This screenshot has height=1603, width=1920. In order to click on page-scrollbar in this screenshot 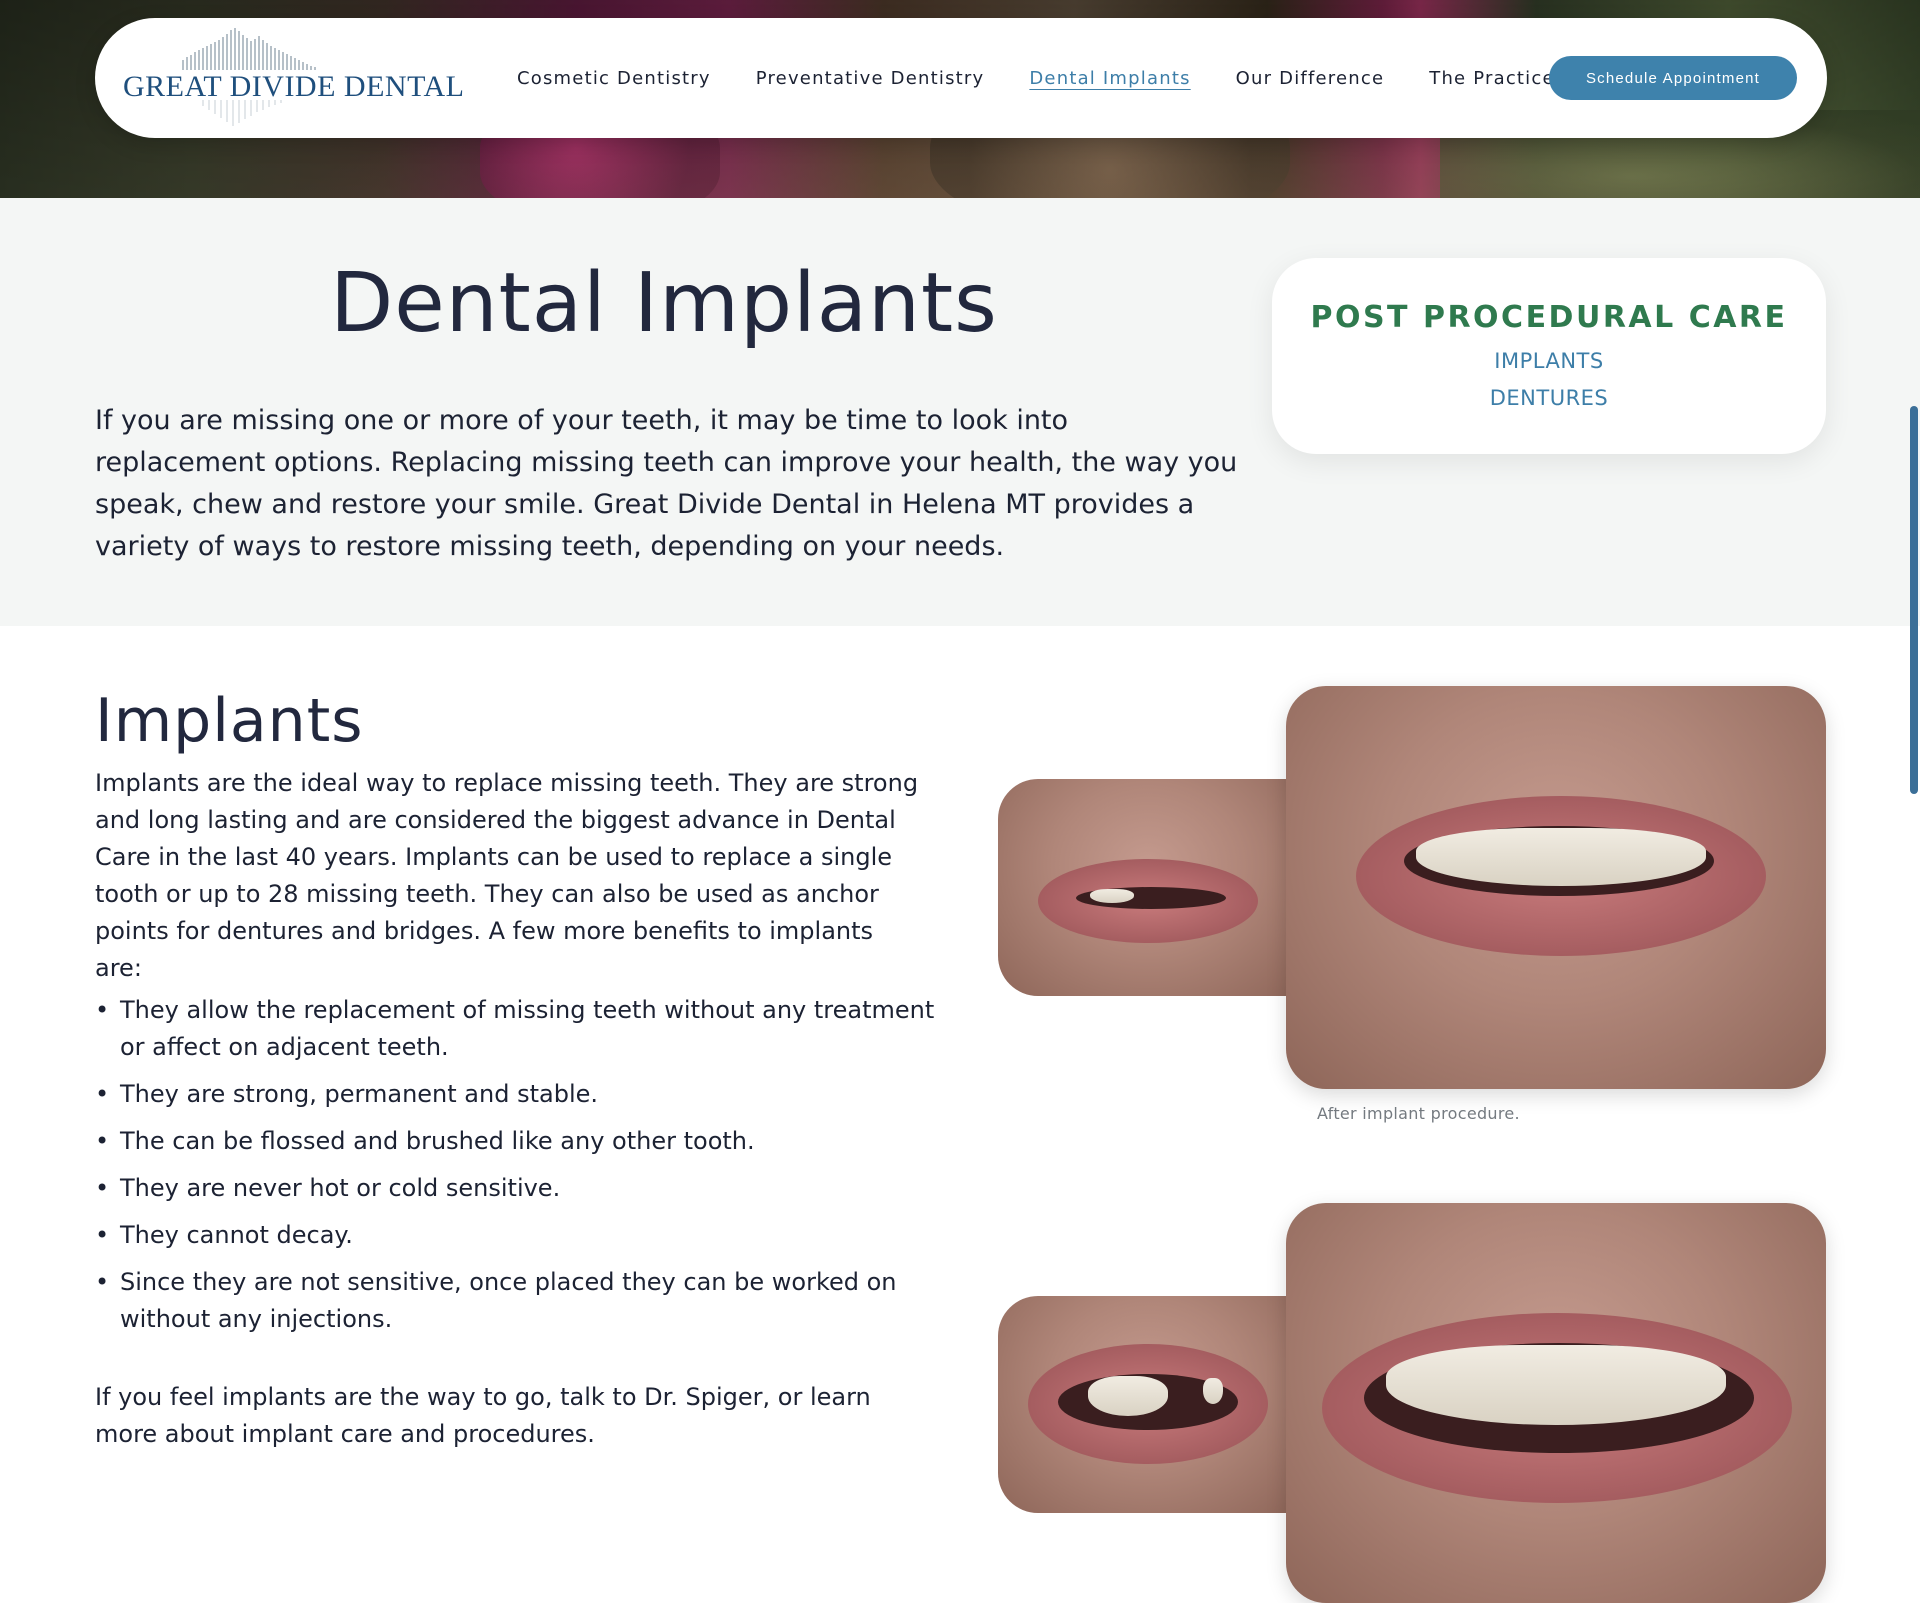, I will do `click(1913, 889)`.